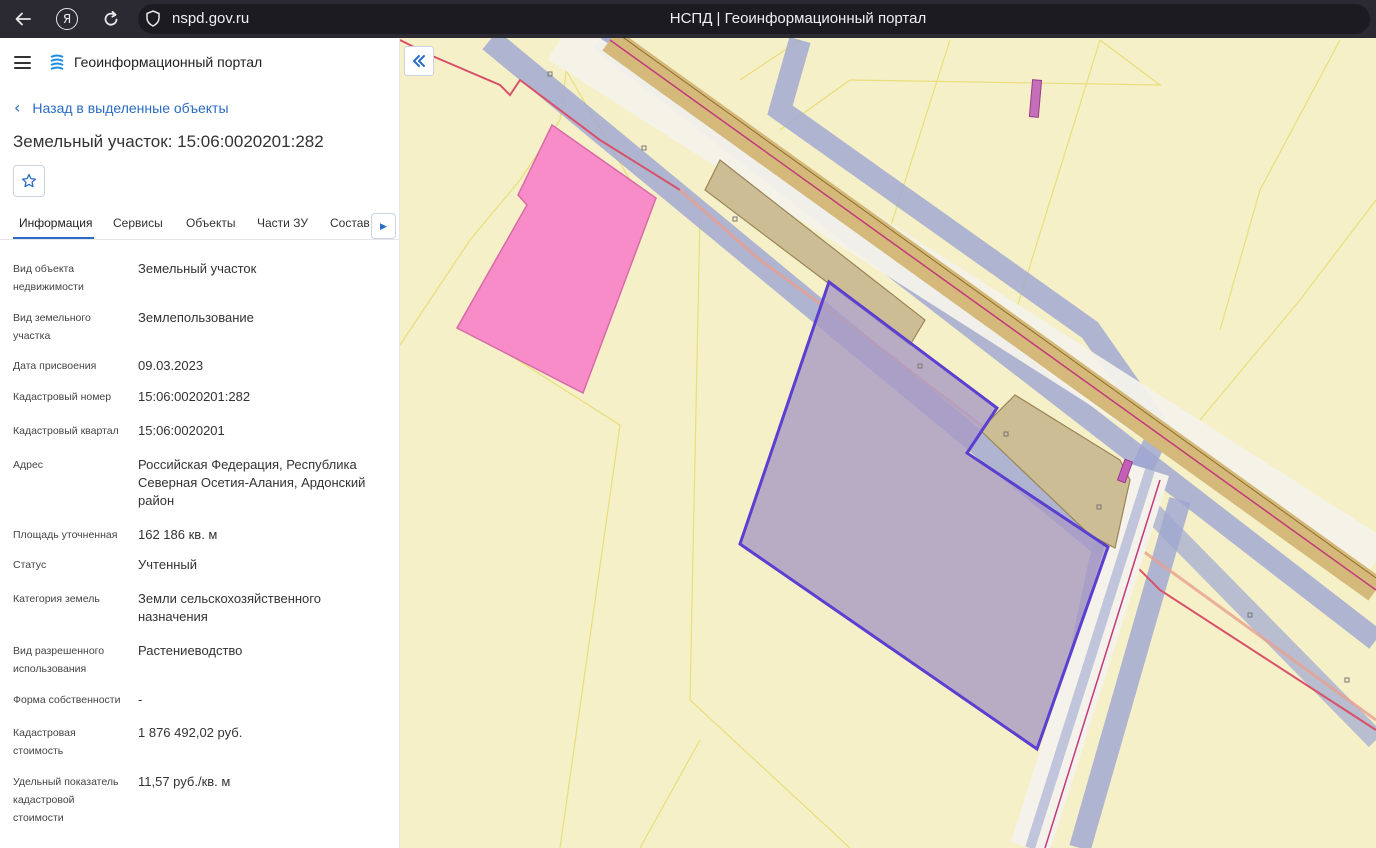  I want to click on property-value: 15:06:0020201:282, so click(194, 396).